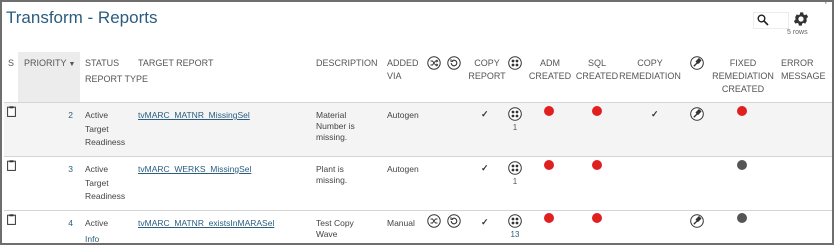  I want to click on gear-icon, so click(801, 19).